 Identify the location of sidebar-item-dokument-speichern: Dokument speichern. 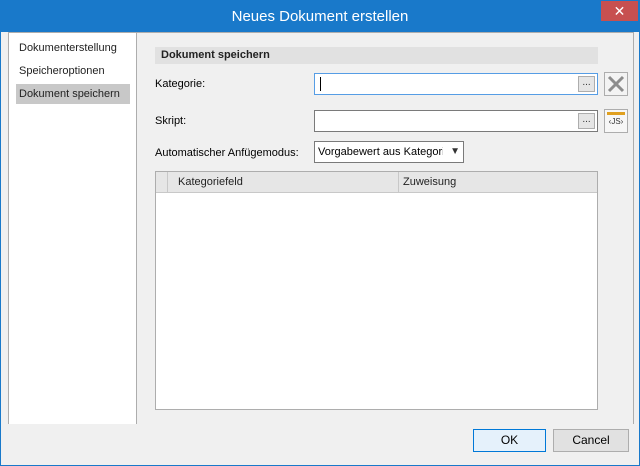
(73, 94).